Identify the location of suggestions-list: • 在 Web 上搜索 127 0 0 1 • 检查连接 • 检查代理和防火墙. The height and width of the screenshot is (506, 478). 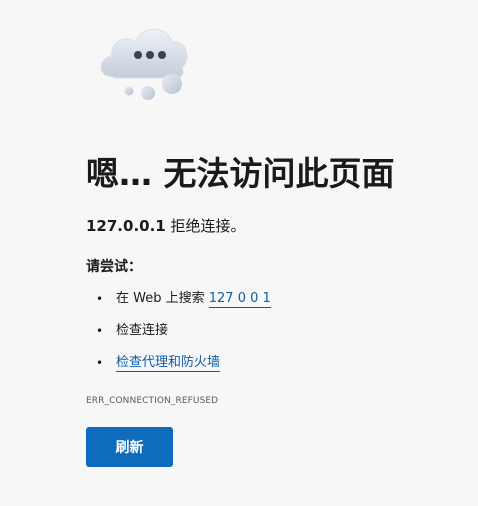
(178, 333).